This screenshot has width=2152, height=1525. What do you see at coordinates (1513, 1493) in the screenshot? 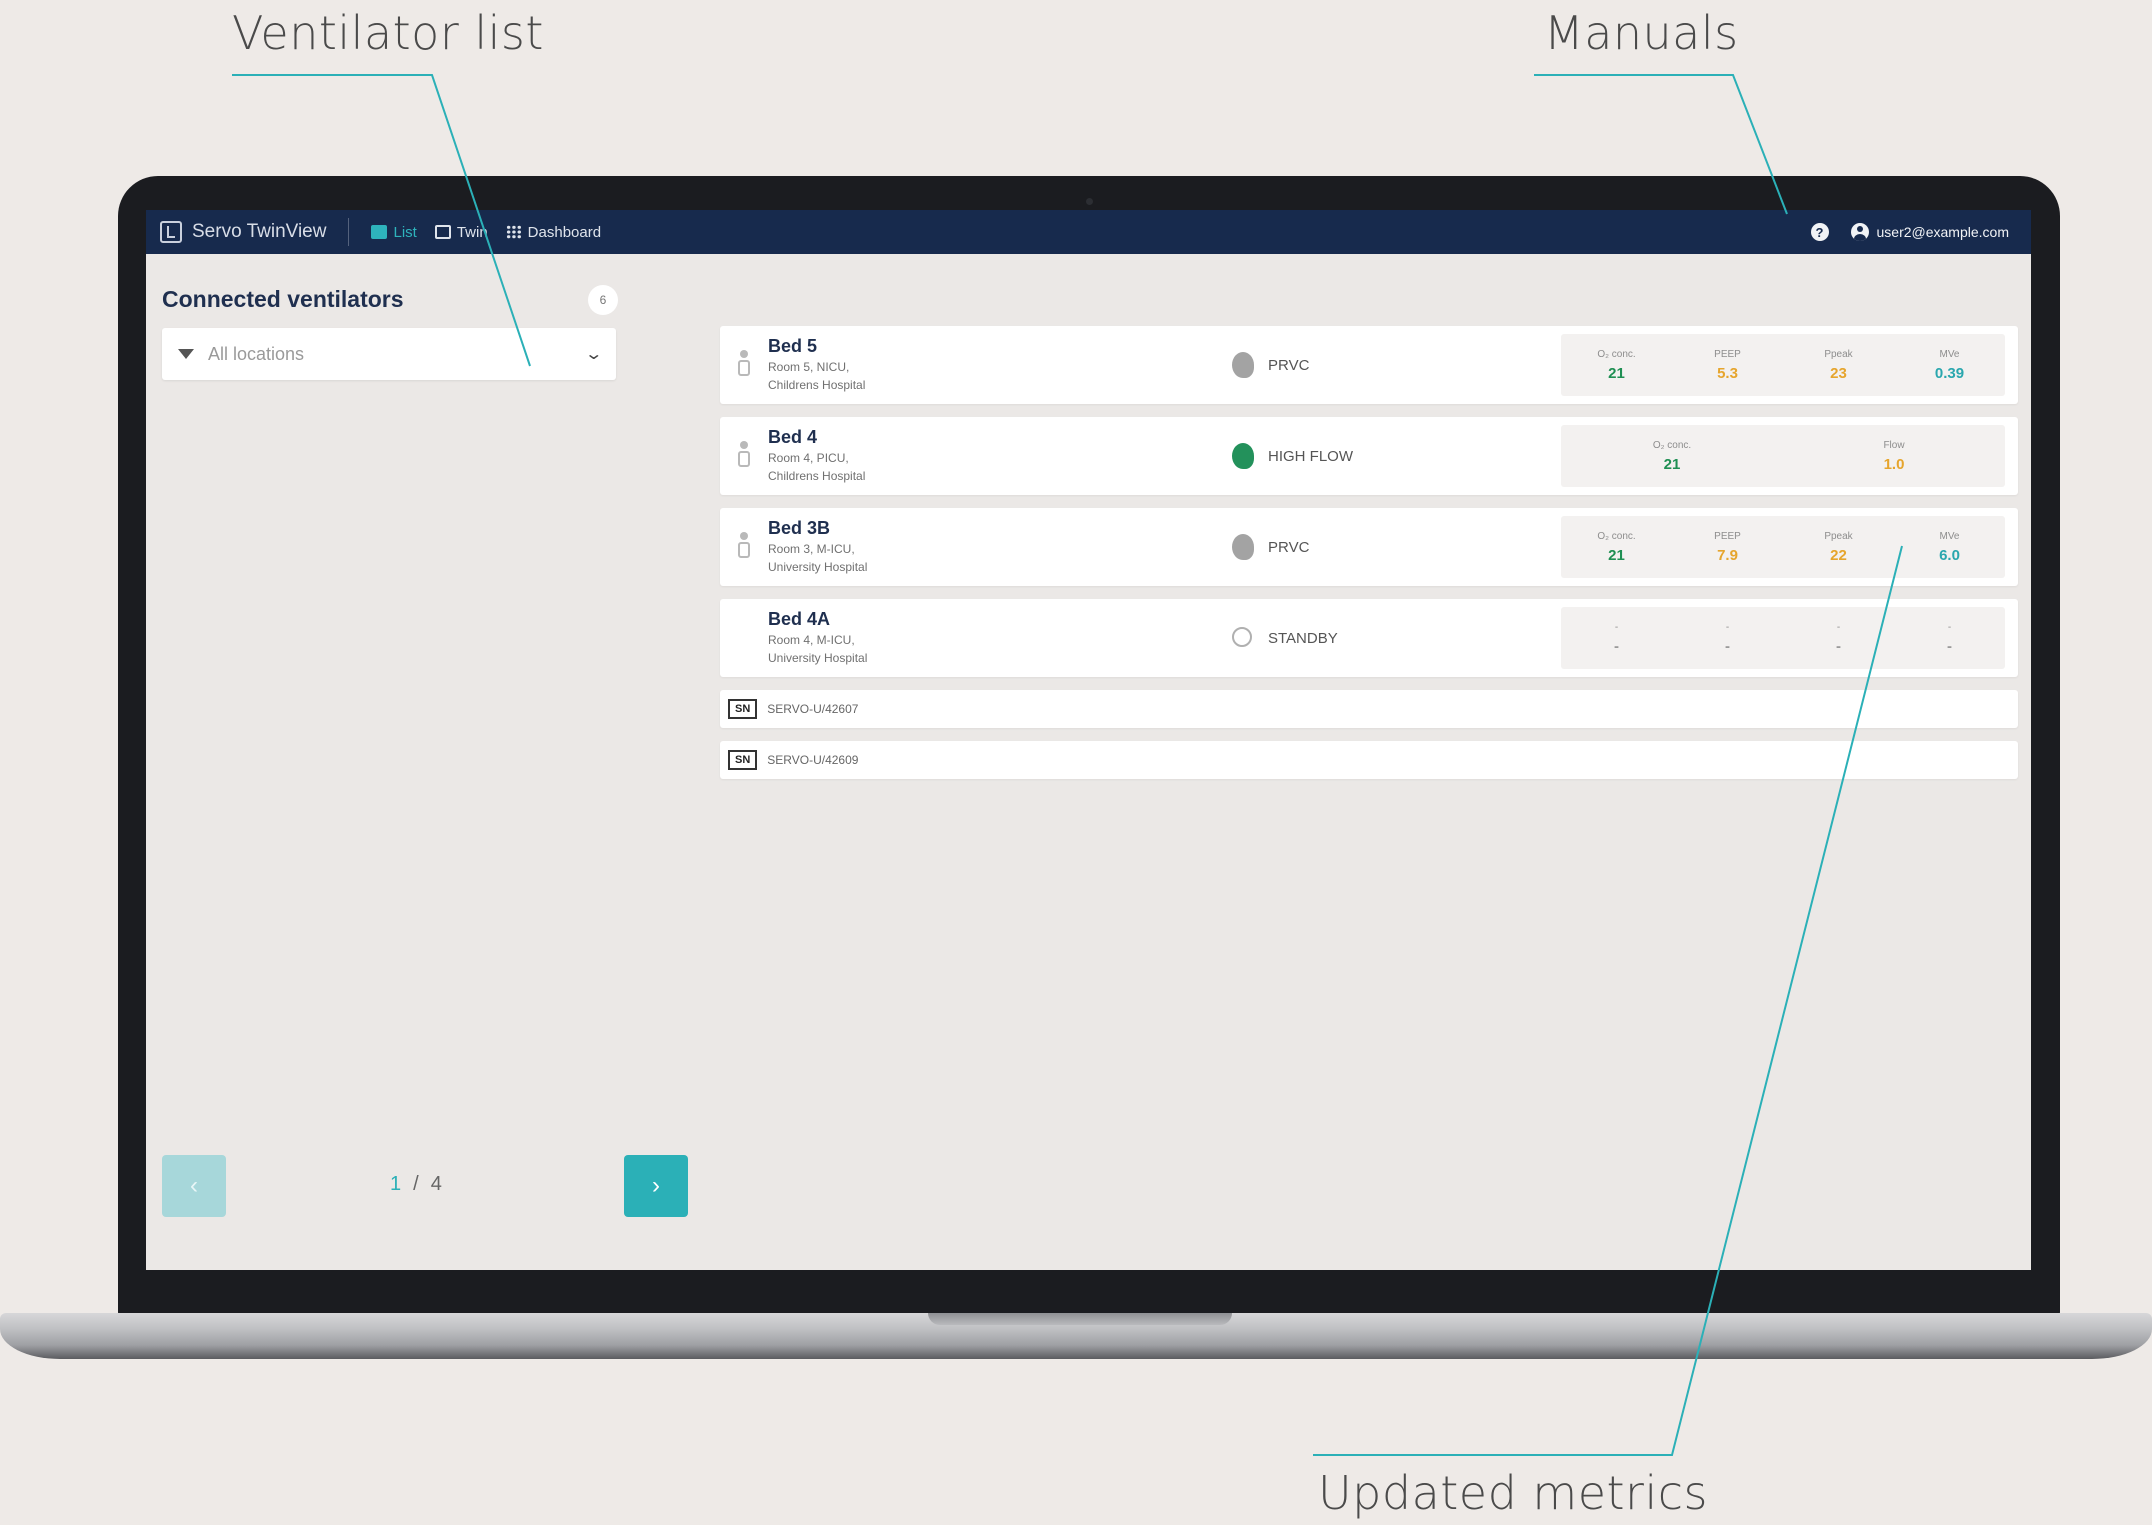
I see `annotation-updated-metrics: Updated metrics` at bounding box center [1513, 1493].